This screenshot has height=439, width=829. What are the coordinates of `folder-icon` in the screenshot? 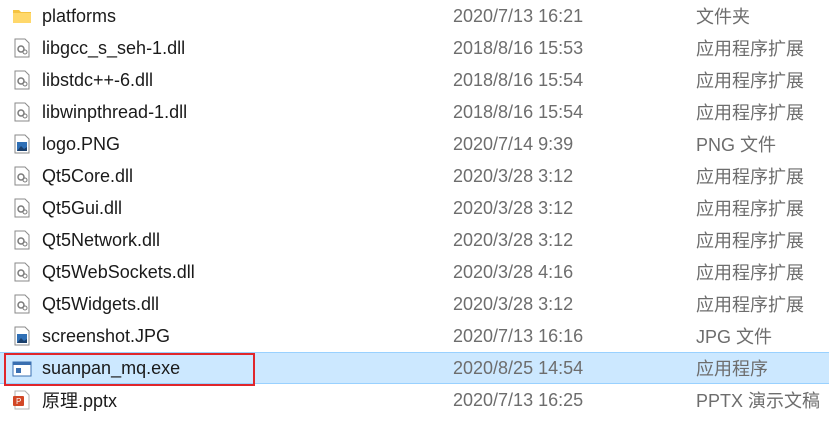 It's located at (22, 16).